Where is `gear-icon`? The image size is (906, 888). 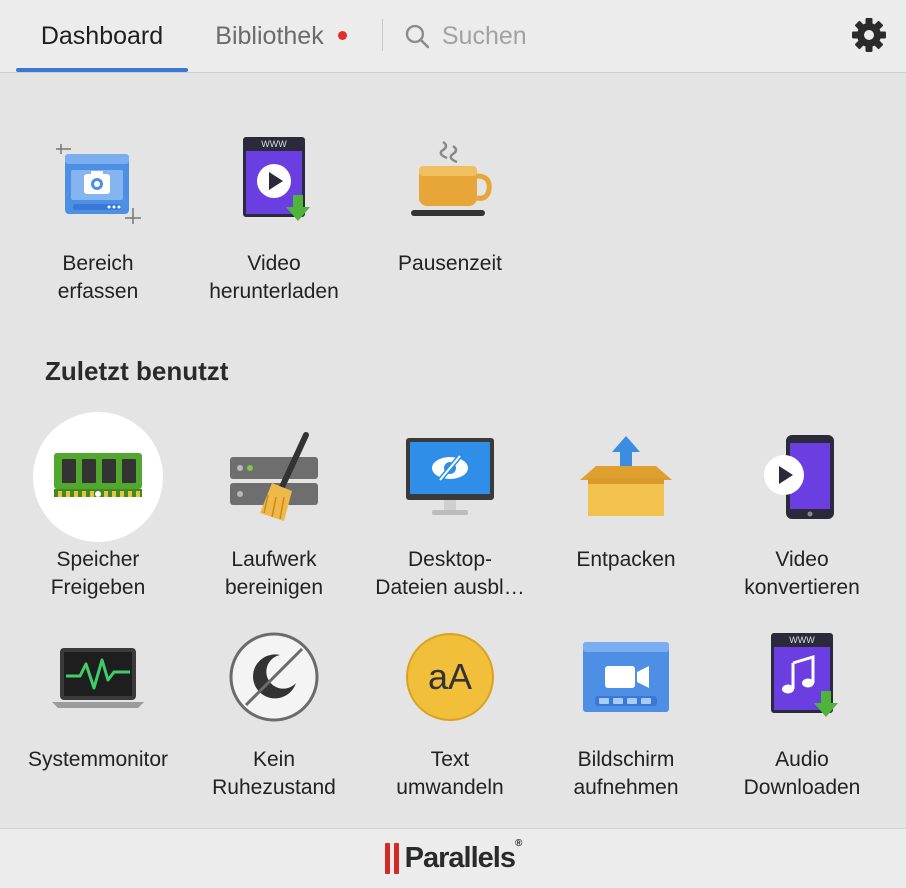 gear-icon is located at coordinates (869, 35).